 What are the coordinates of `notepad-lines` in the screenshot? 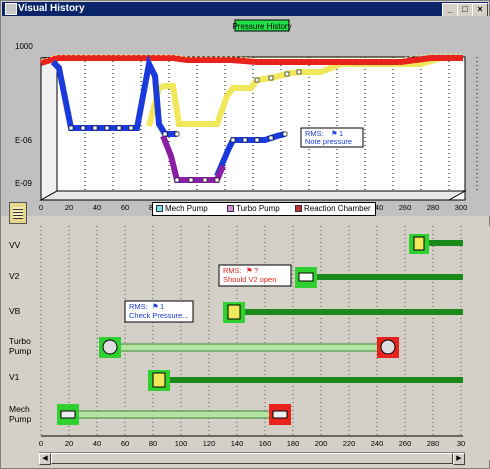 It's located at (18, 213).